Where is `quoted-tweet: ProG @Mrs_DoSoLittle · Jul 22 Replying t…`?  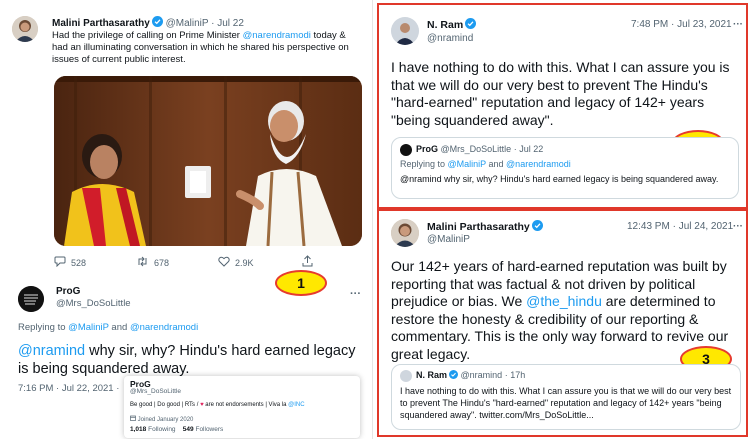 quoted-tweet: ProG @Mrs_DoSoLittle · Jul 22 Replying t… is located at coordinates (565, 168).